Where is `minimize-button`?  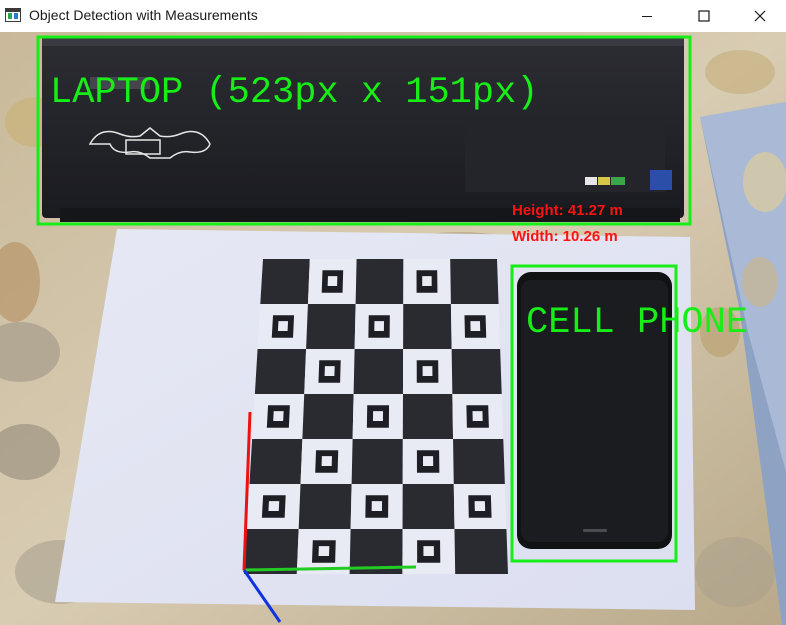 minimize-button is located at coordinates (647, 16).